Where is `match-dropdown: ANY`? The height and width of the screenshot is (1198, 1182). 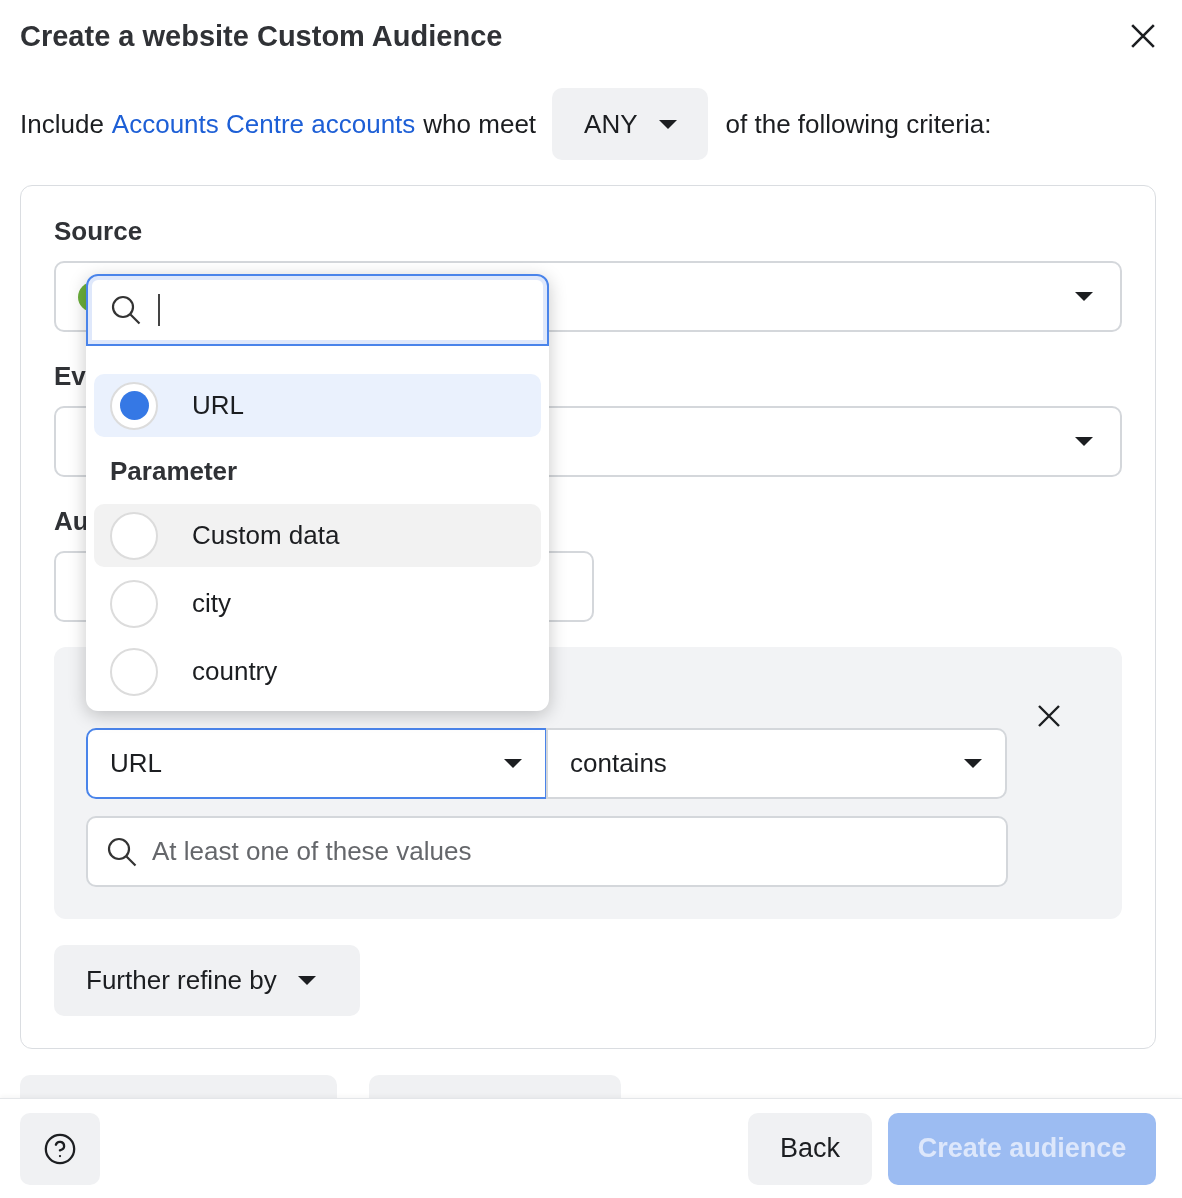 match-dropdown: ANY is located at coordinates (630, 124).